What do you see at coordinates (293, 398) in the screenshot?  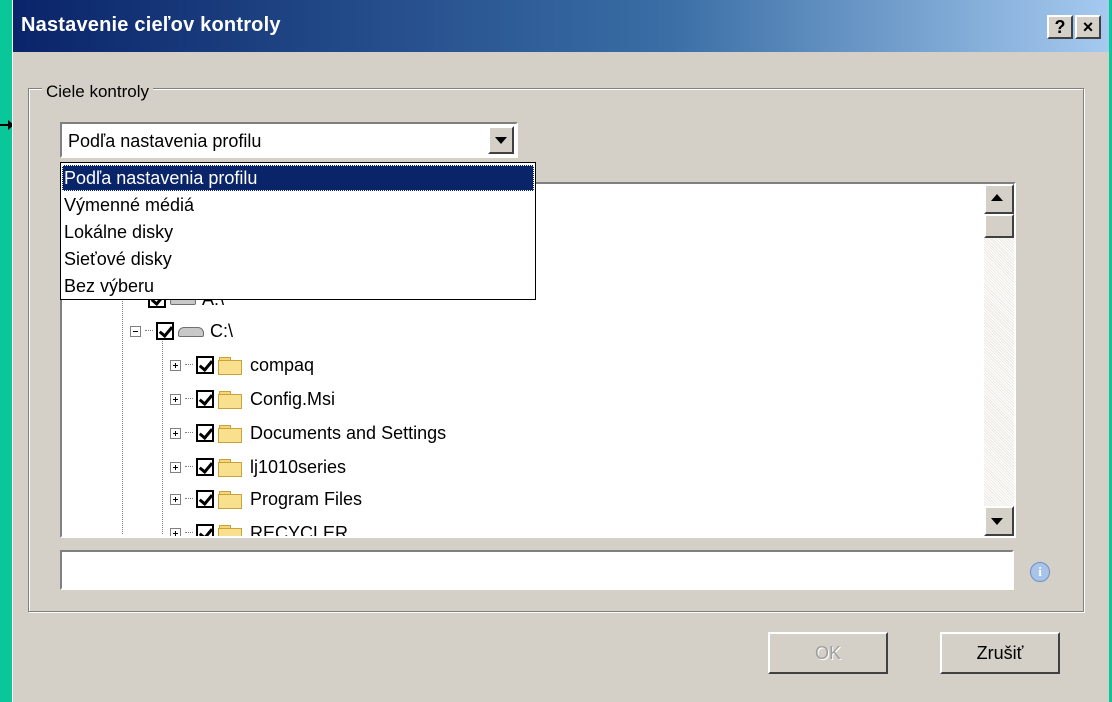 I see `tree-item-label: Config.Msi` at bounding box center [293, 398].